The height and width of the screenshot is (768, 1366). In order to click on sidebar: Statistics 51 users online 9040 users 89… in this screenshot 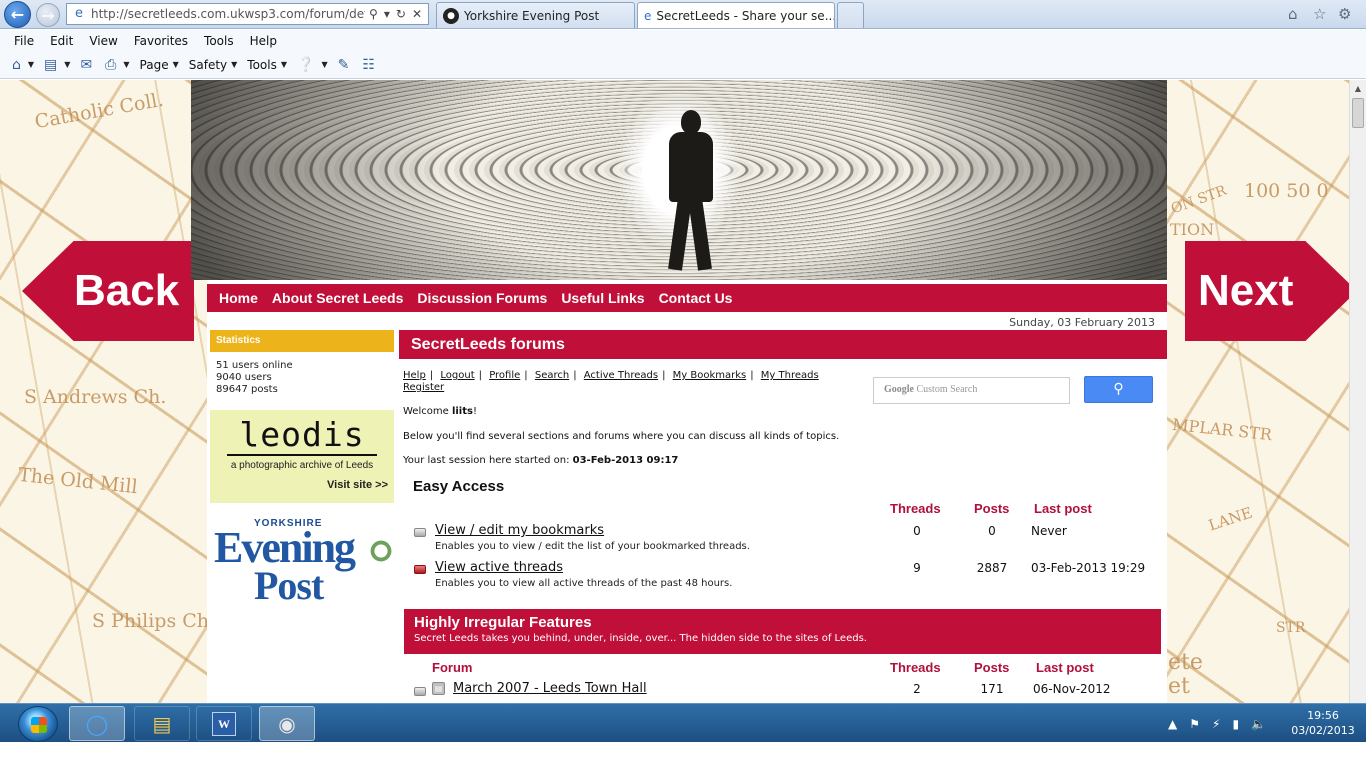, I will do `click(303, 468)`.